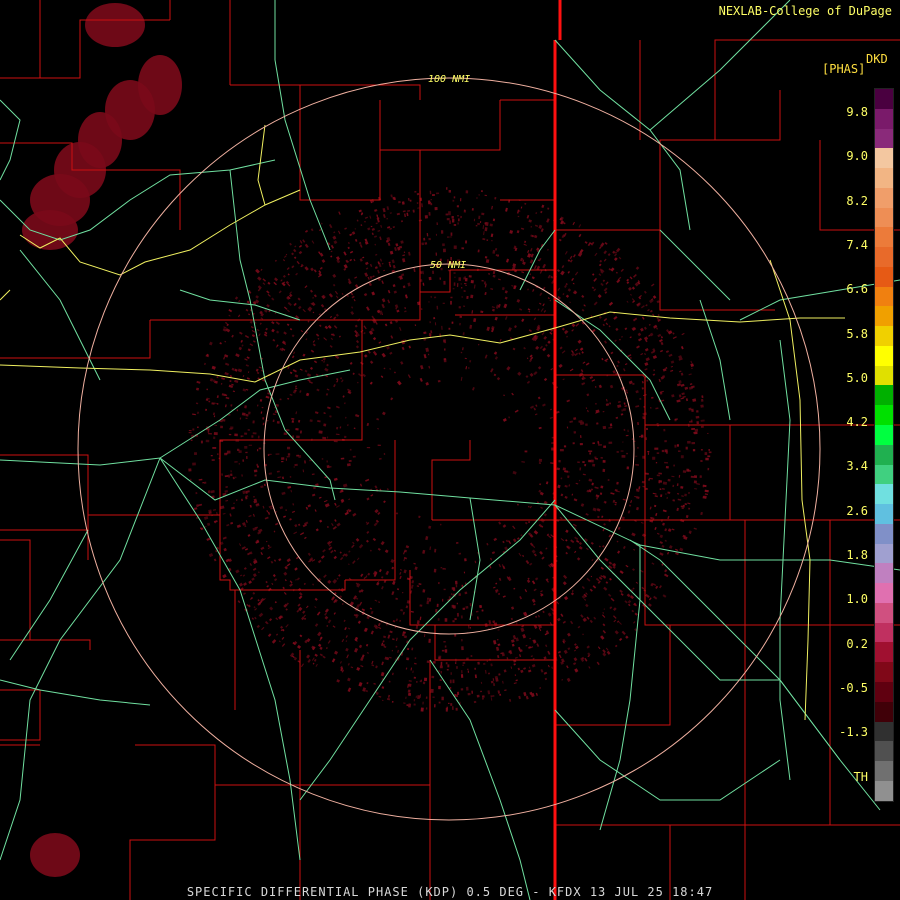 Image resolution: width=900 pixels, height=900 pixels. I want to click on legend-tick-label: 9.8, so click(857, 112).